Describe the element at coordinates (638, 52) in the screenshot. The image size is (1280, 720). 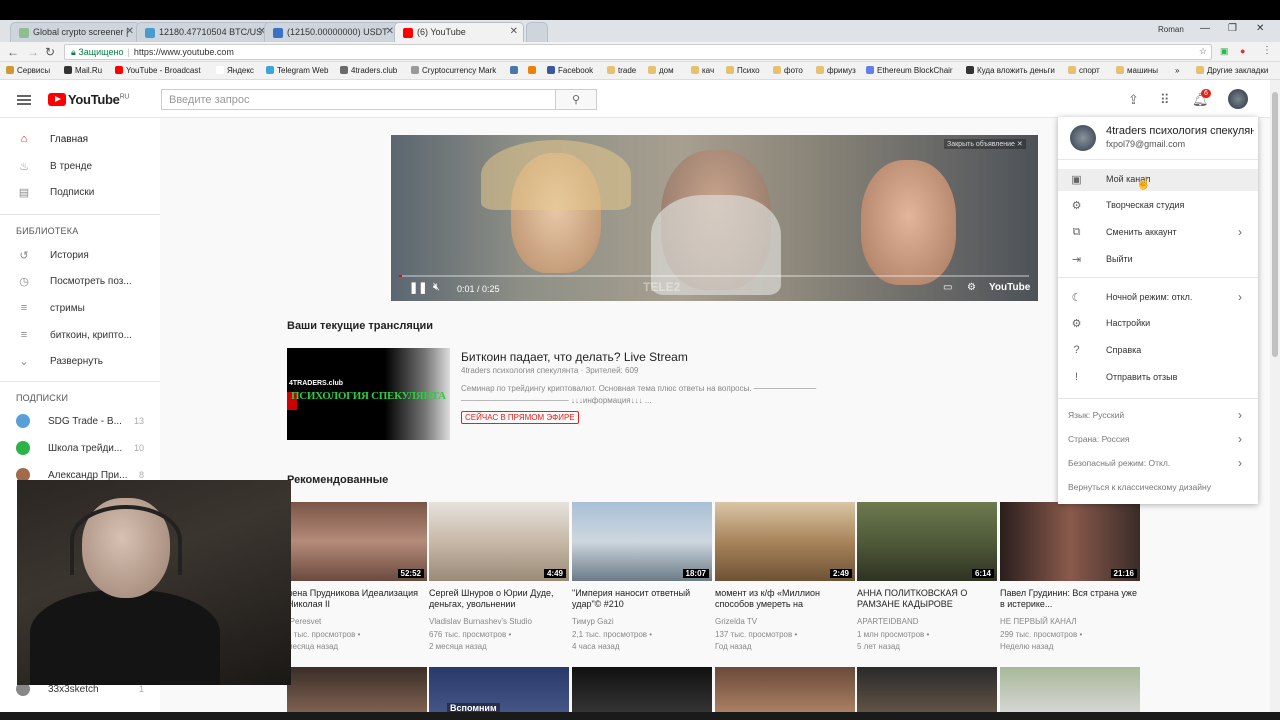
I see `address-bar: 🔒︎ Защищено | https://www.youtube.com ☆` at that location.